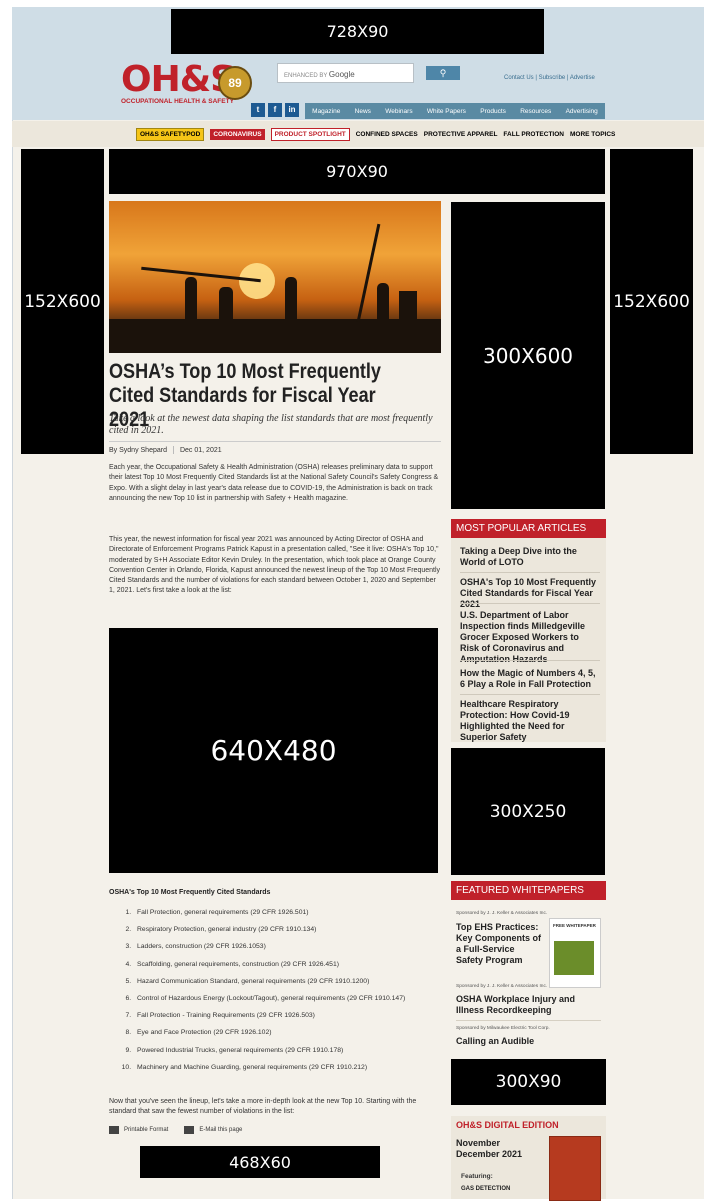 The image size is (704, 1201). Describe the element at coordinates (185, 85) in the screenshot. I see `site-logo: OH&S OCCUPATIONAL HEALTH & SAFETY 89` at that location.